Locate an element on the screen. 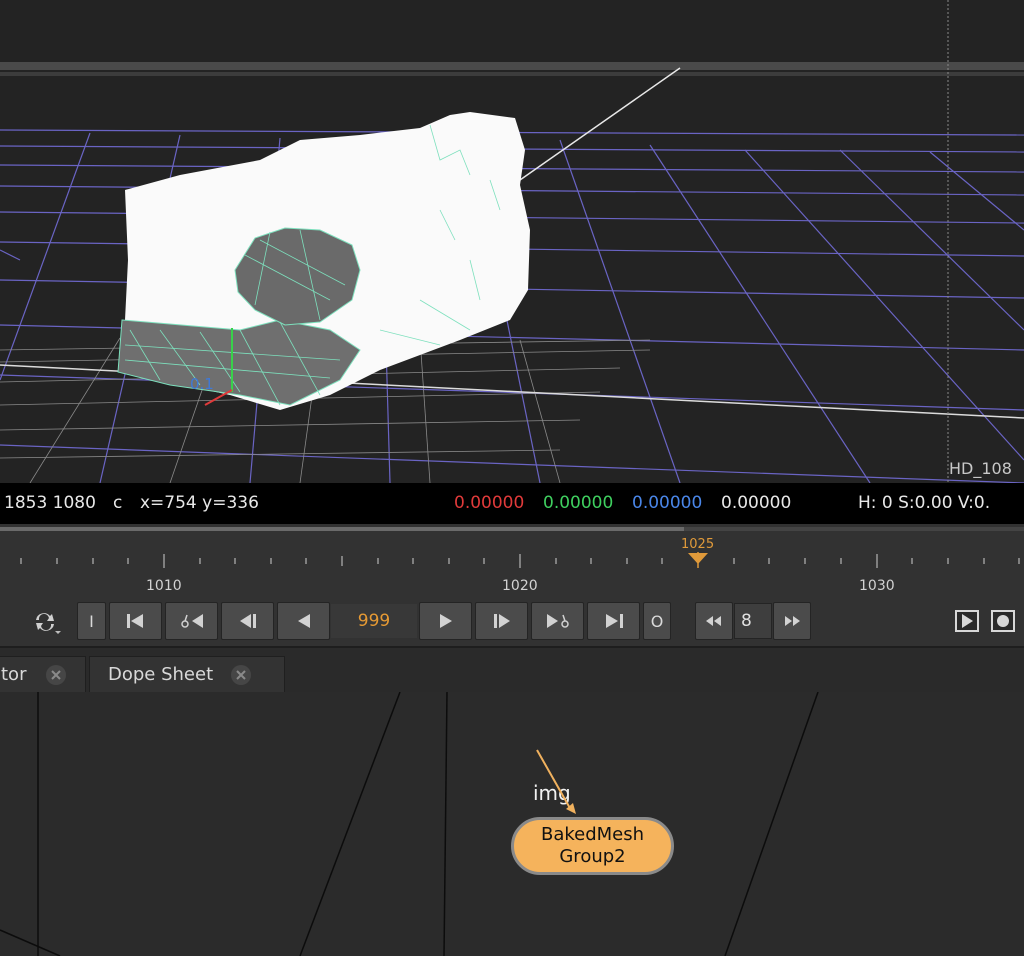 The height and width of the screenshot is (956, 1024). timeline-range-bar is located at coordinates (342, 529).